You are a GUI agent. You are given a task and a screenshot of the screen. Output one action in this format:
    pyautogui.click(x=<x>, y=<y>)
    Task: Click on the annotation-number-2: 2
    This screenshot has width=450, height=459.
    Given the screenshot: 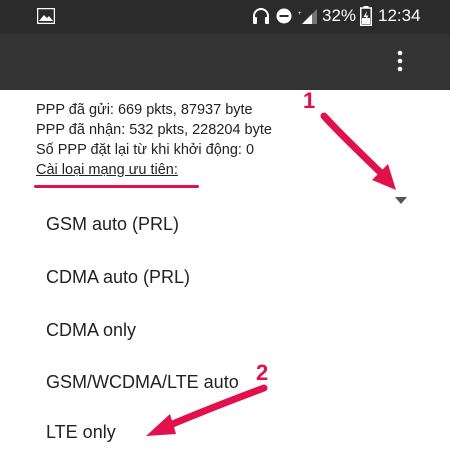 What is the action you would take?
    pyautogui.click(x=262, y=372)
    